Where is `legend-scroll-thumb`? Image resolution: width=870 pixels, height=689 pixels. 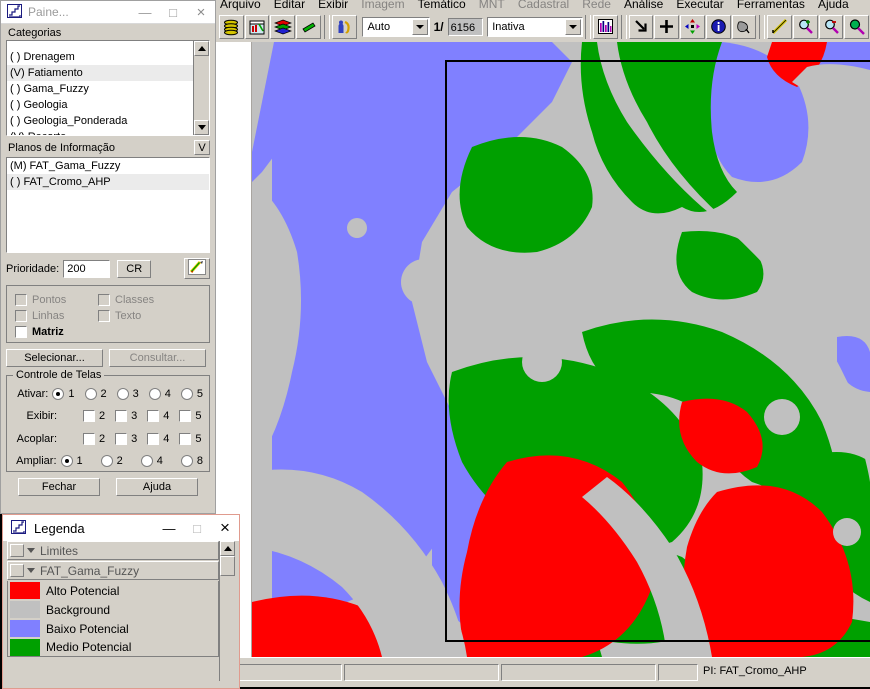
legend-scroll-thumb is located at coordinates (227, 566).